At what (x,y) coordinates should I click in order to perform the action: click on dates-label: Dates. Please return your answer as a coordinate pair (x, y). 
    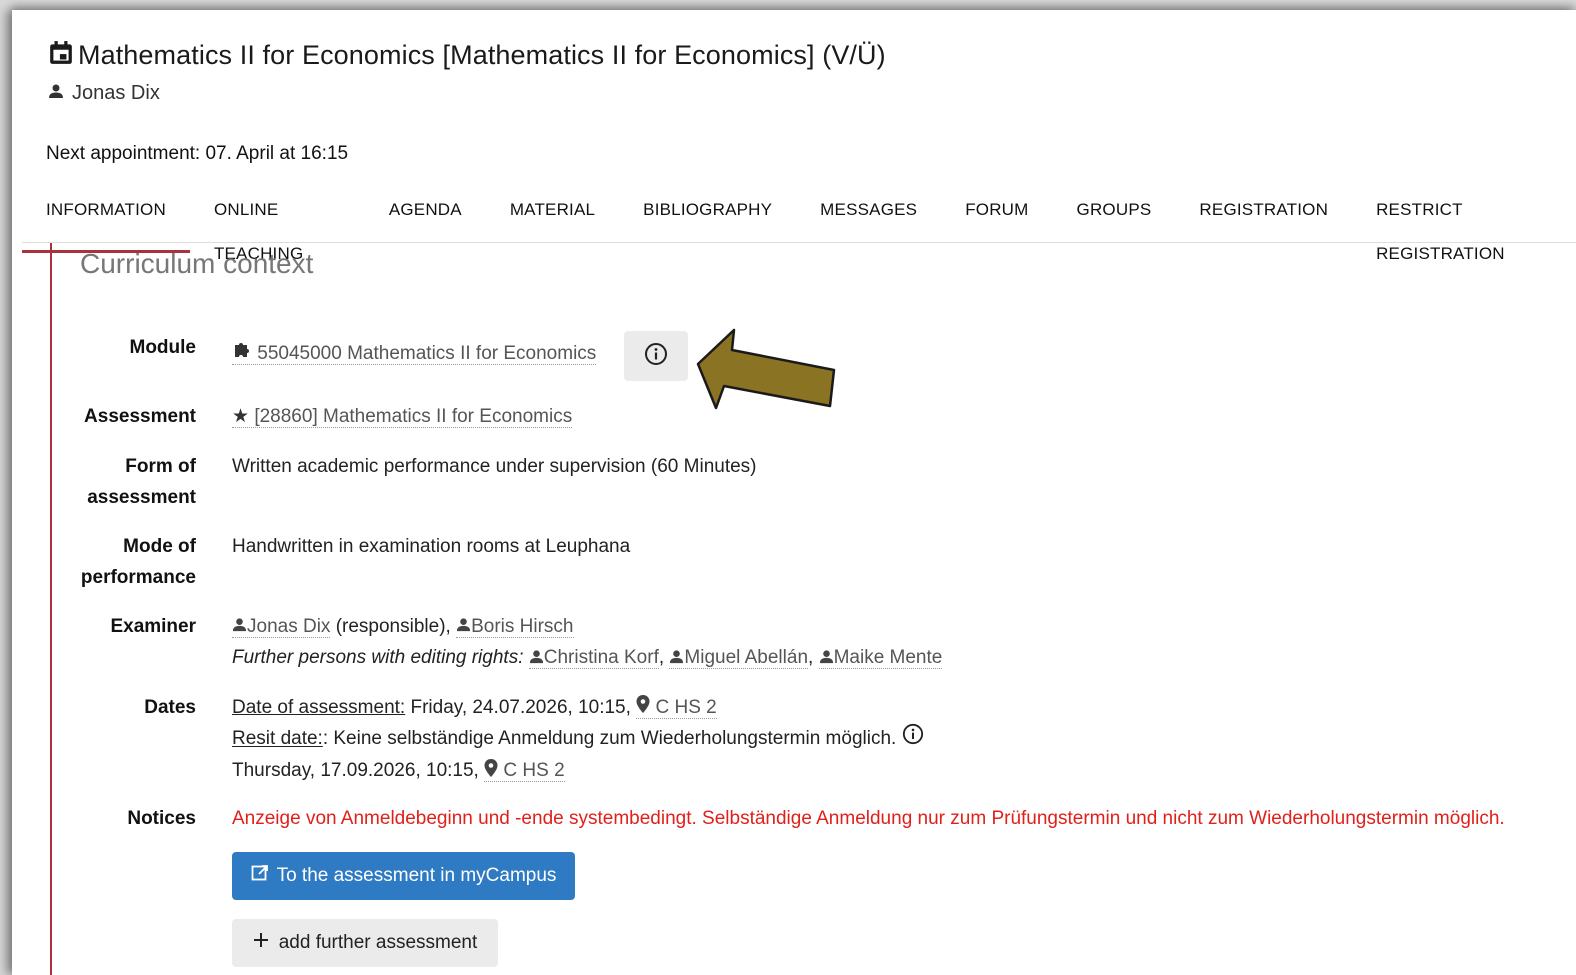
    Looking at the image, I should click on (170, 707).